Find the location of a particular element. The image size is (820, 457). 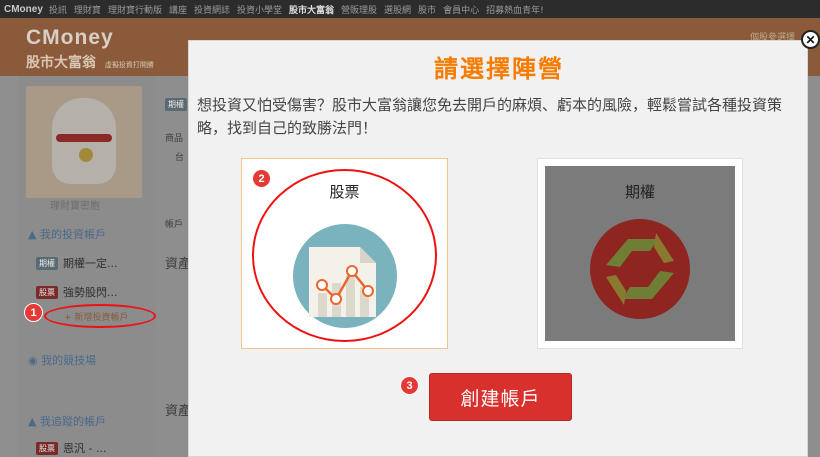

lucky-cat-collar is located at coordinates (84, 138).